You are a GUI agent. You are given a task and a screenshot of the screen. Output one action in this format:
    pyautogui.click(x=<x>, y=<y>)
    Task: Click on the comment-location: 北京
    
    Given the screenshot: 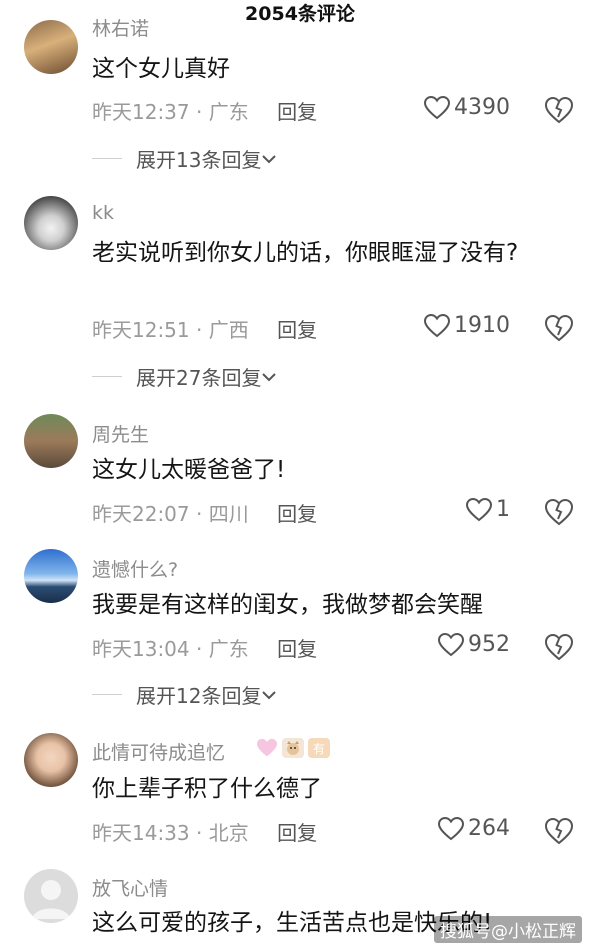 What is the action you would take?
    pyautogui.click(x=228, y=833)
    